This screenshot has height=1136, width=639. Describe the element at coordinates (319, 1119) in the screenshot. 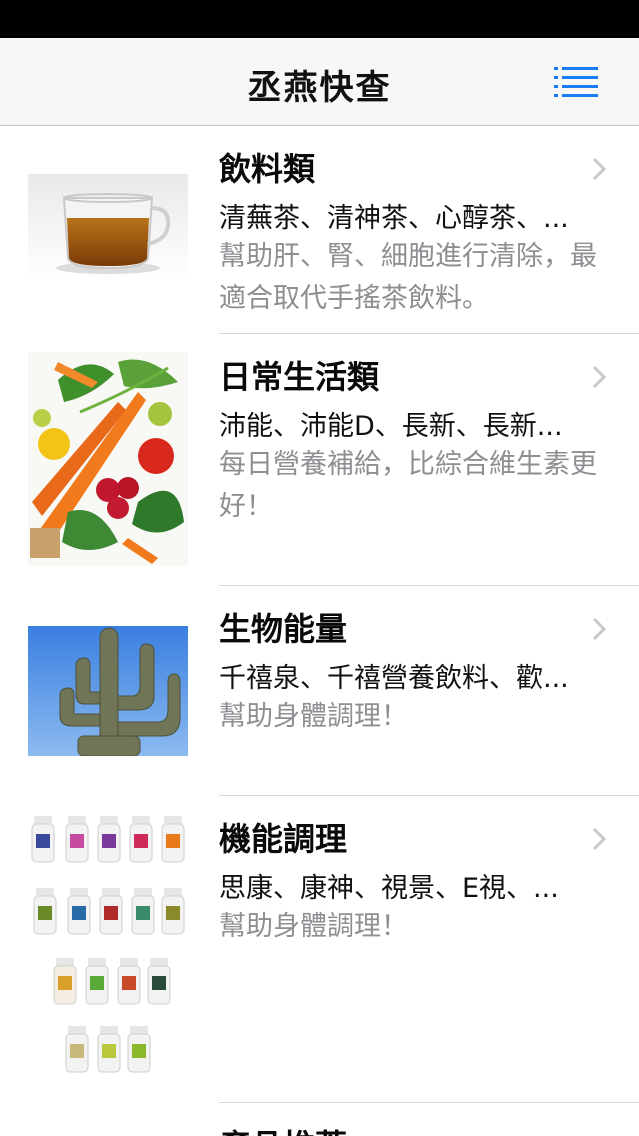

I see `list-item-recommended: 產品推薦` at that location.